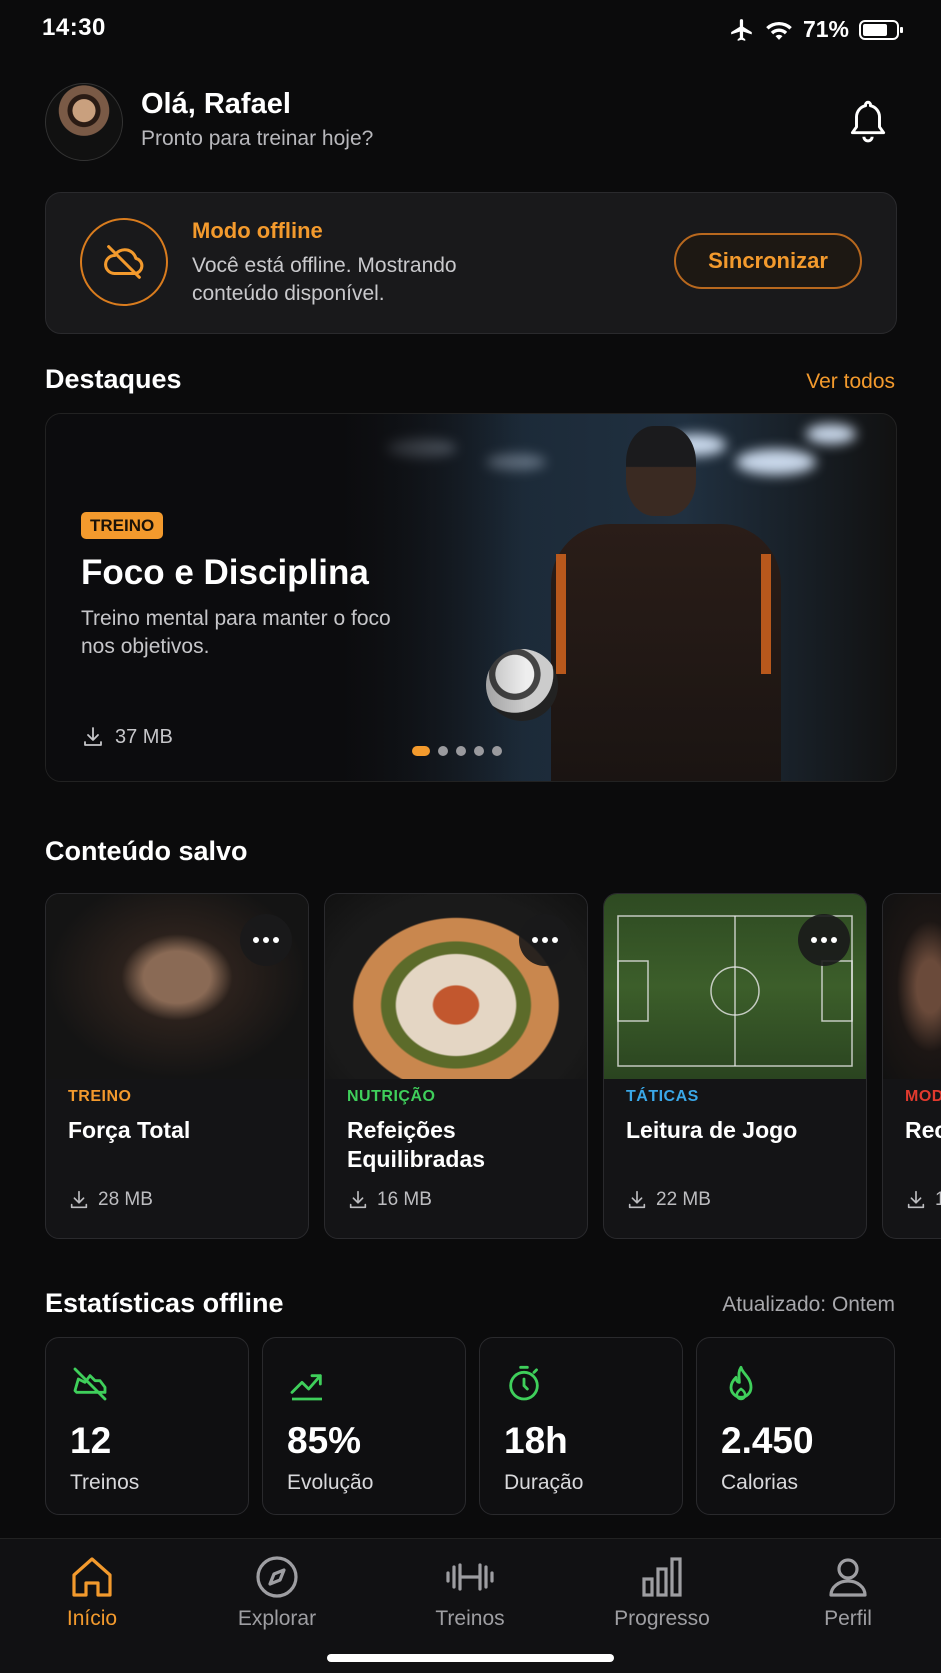 Image resolution: width=941 pixels, height=1673 pixels. Describe the element at coordinates (416, 1144) in the screenshot. I see `saved-item-title: Refeições Equilibradas` at that location.